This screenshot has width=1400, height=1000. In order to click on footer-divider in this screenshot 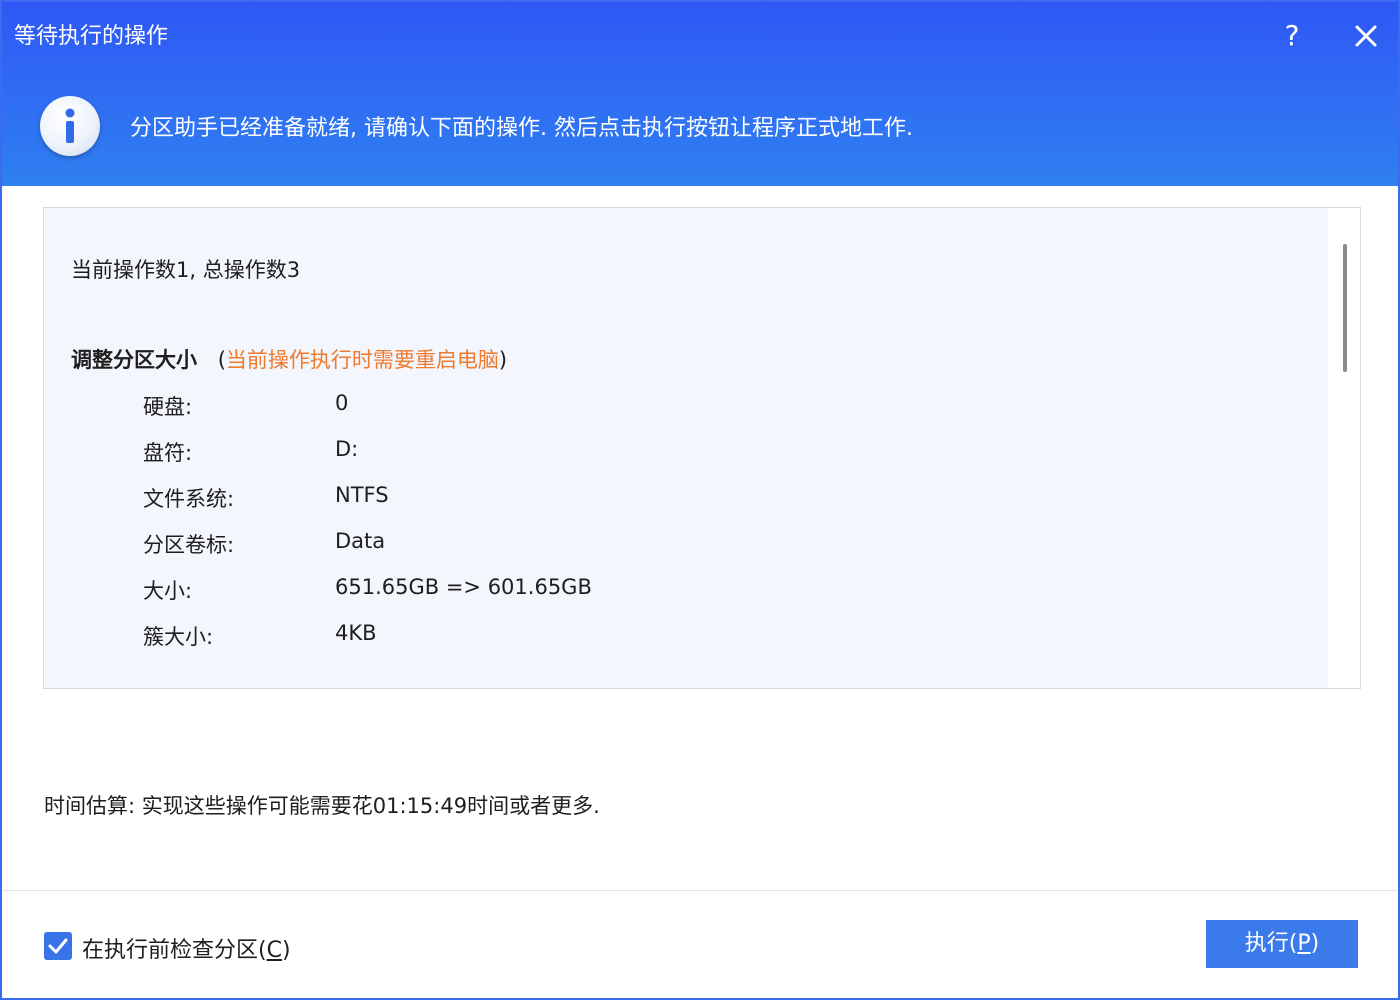, I will do `click(700, 890)`.